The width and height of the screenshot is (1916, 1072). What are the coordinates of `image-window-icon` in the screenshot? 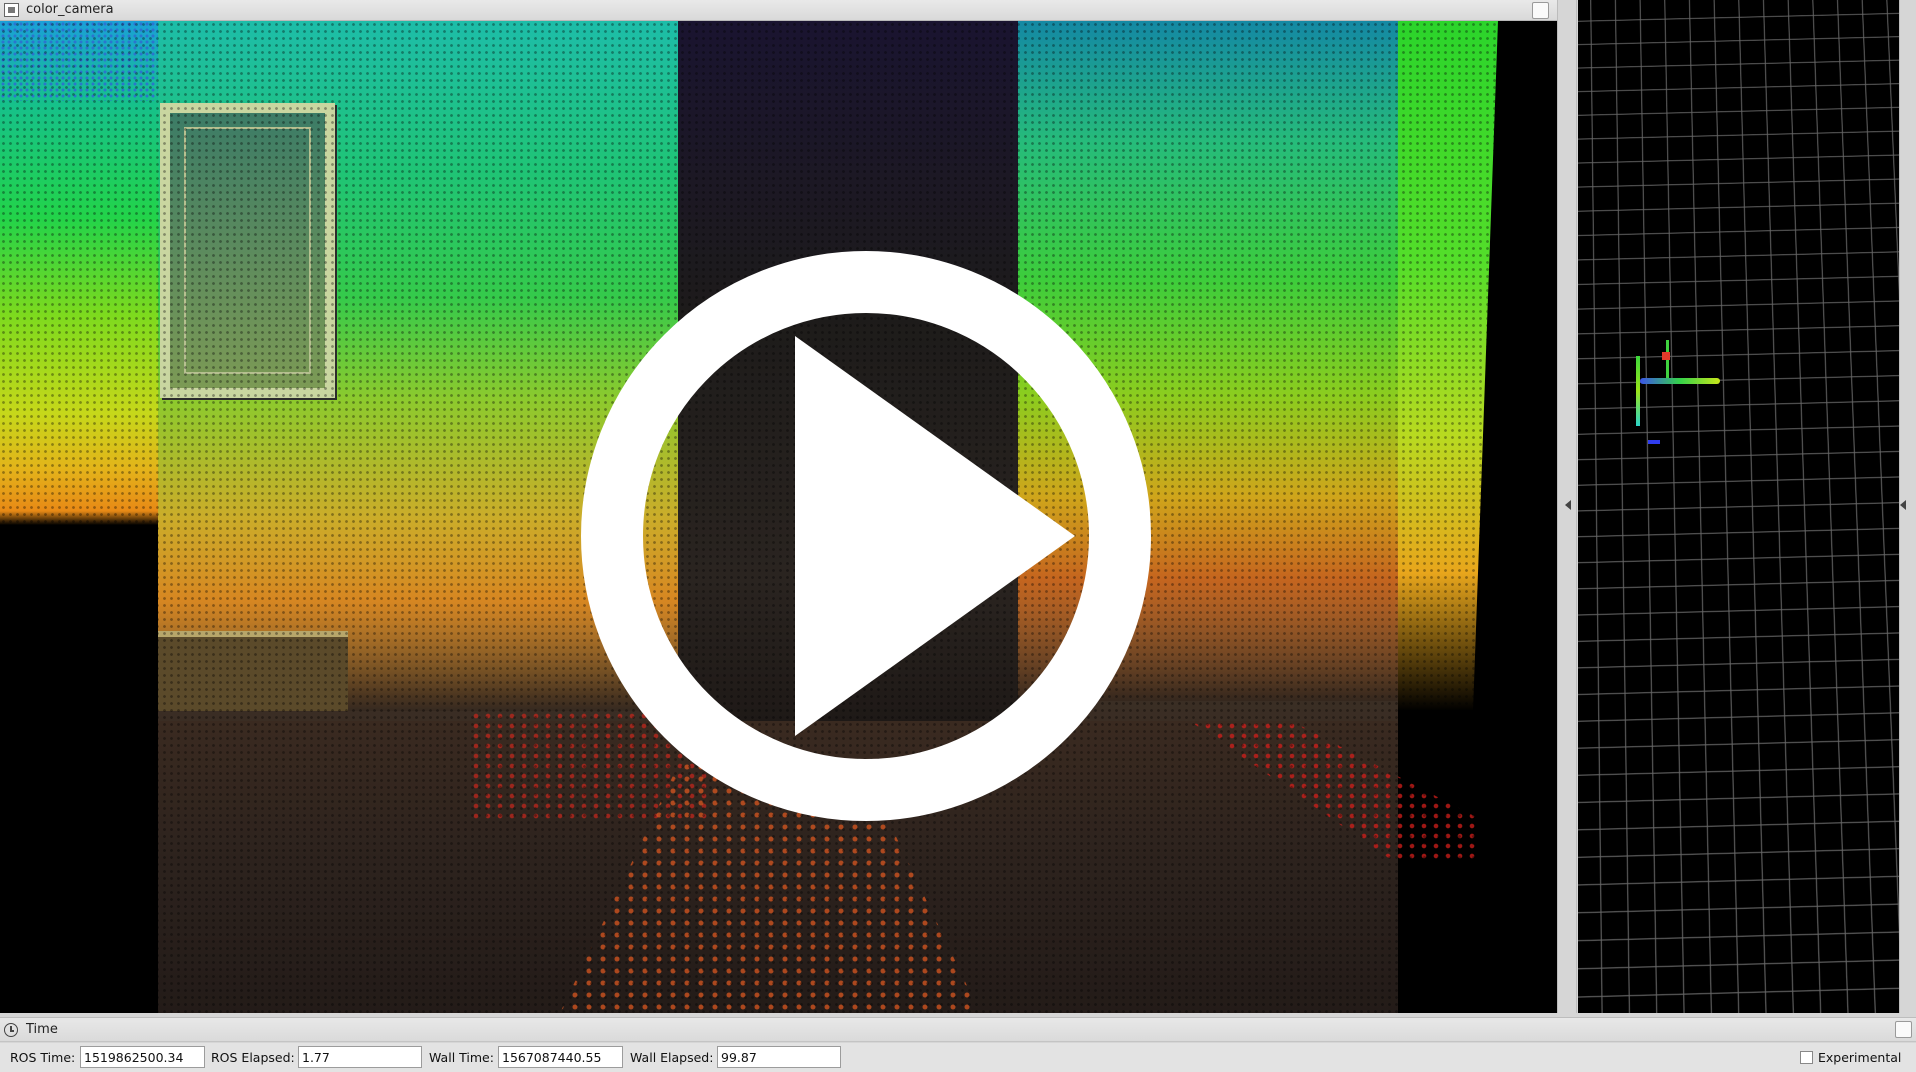 It's located at (11, 10).